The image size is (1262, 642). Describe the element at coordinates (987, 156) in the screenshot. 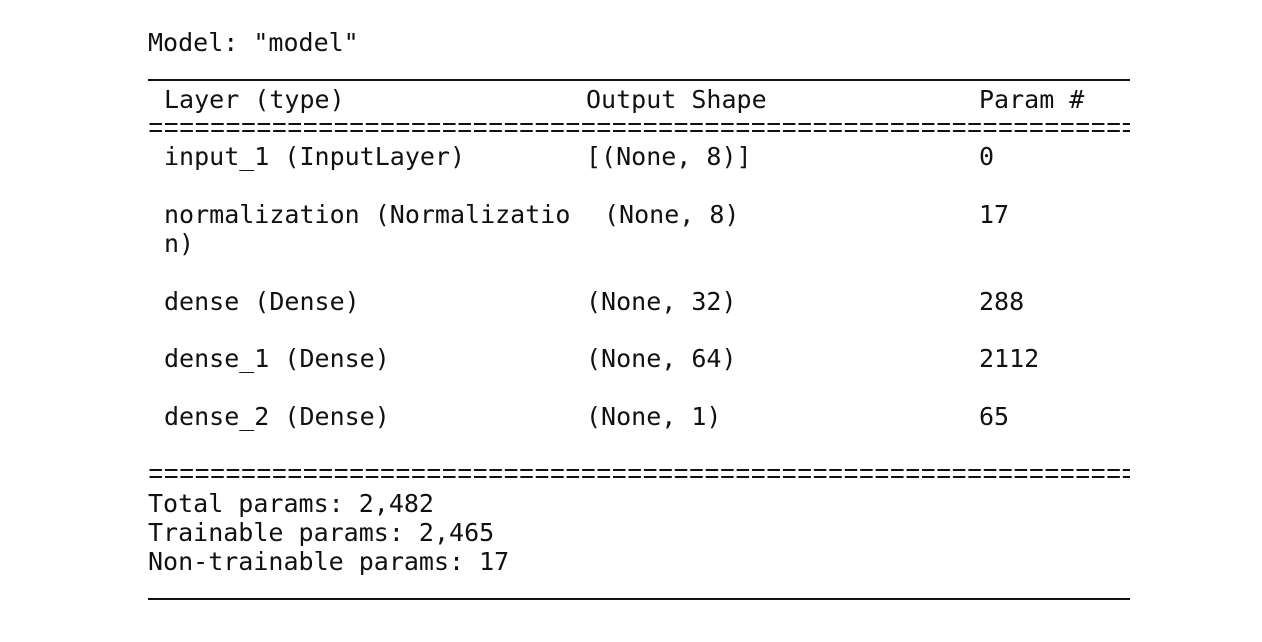

I see `param-count: 0` at that location.